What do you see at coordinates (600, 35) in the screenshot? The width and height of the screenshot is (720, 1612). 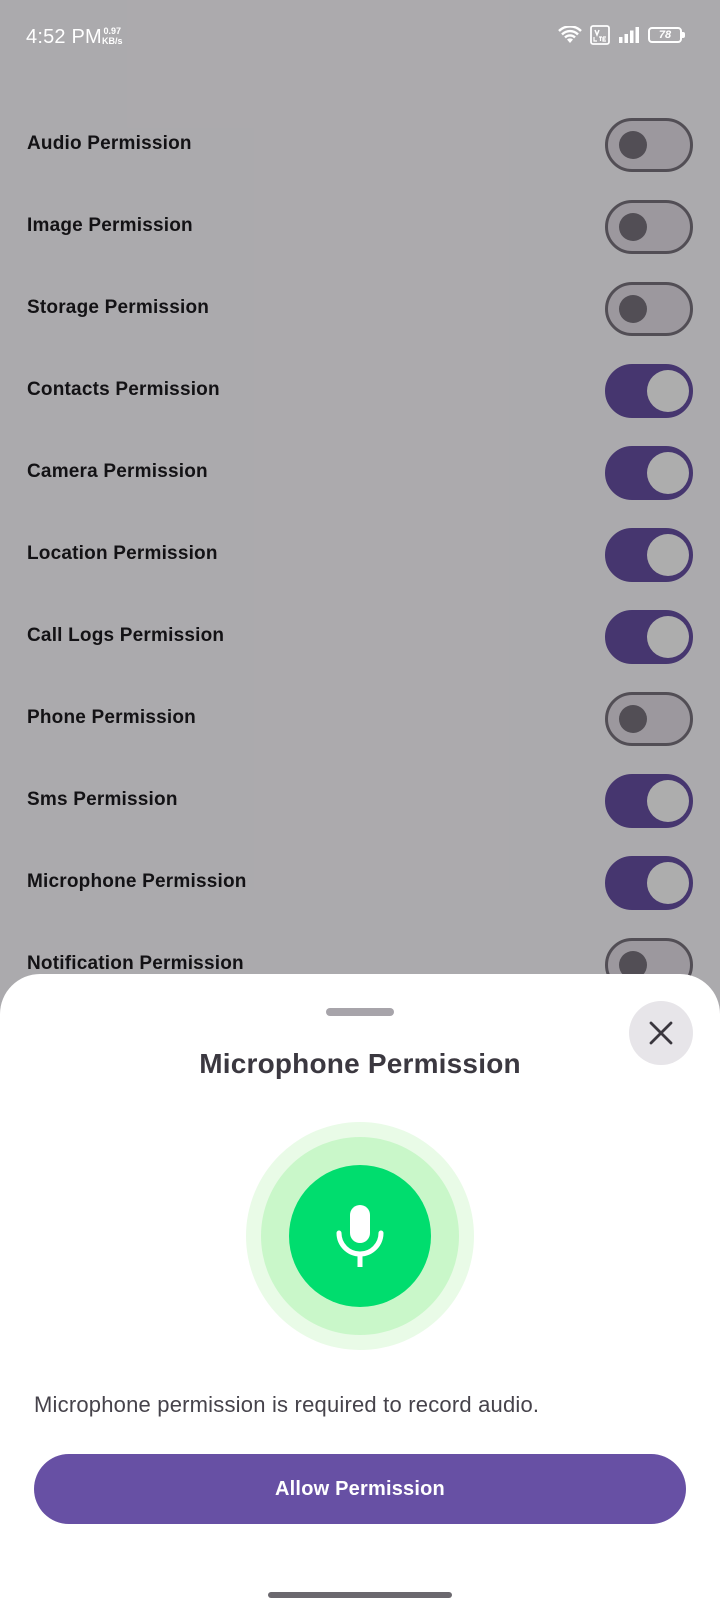 I see `volte-icon` at bounding box center [600, 35].